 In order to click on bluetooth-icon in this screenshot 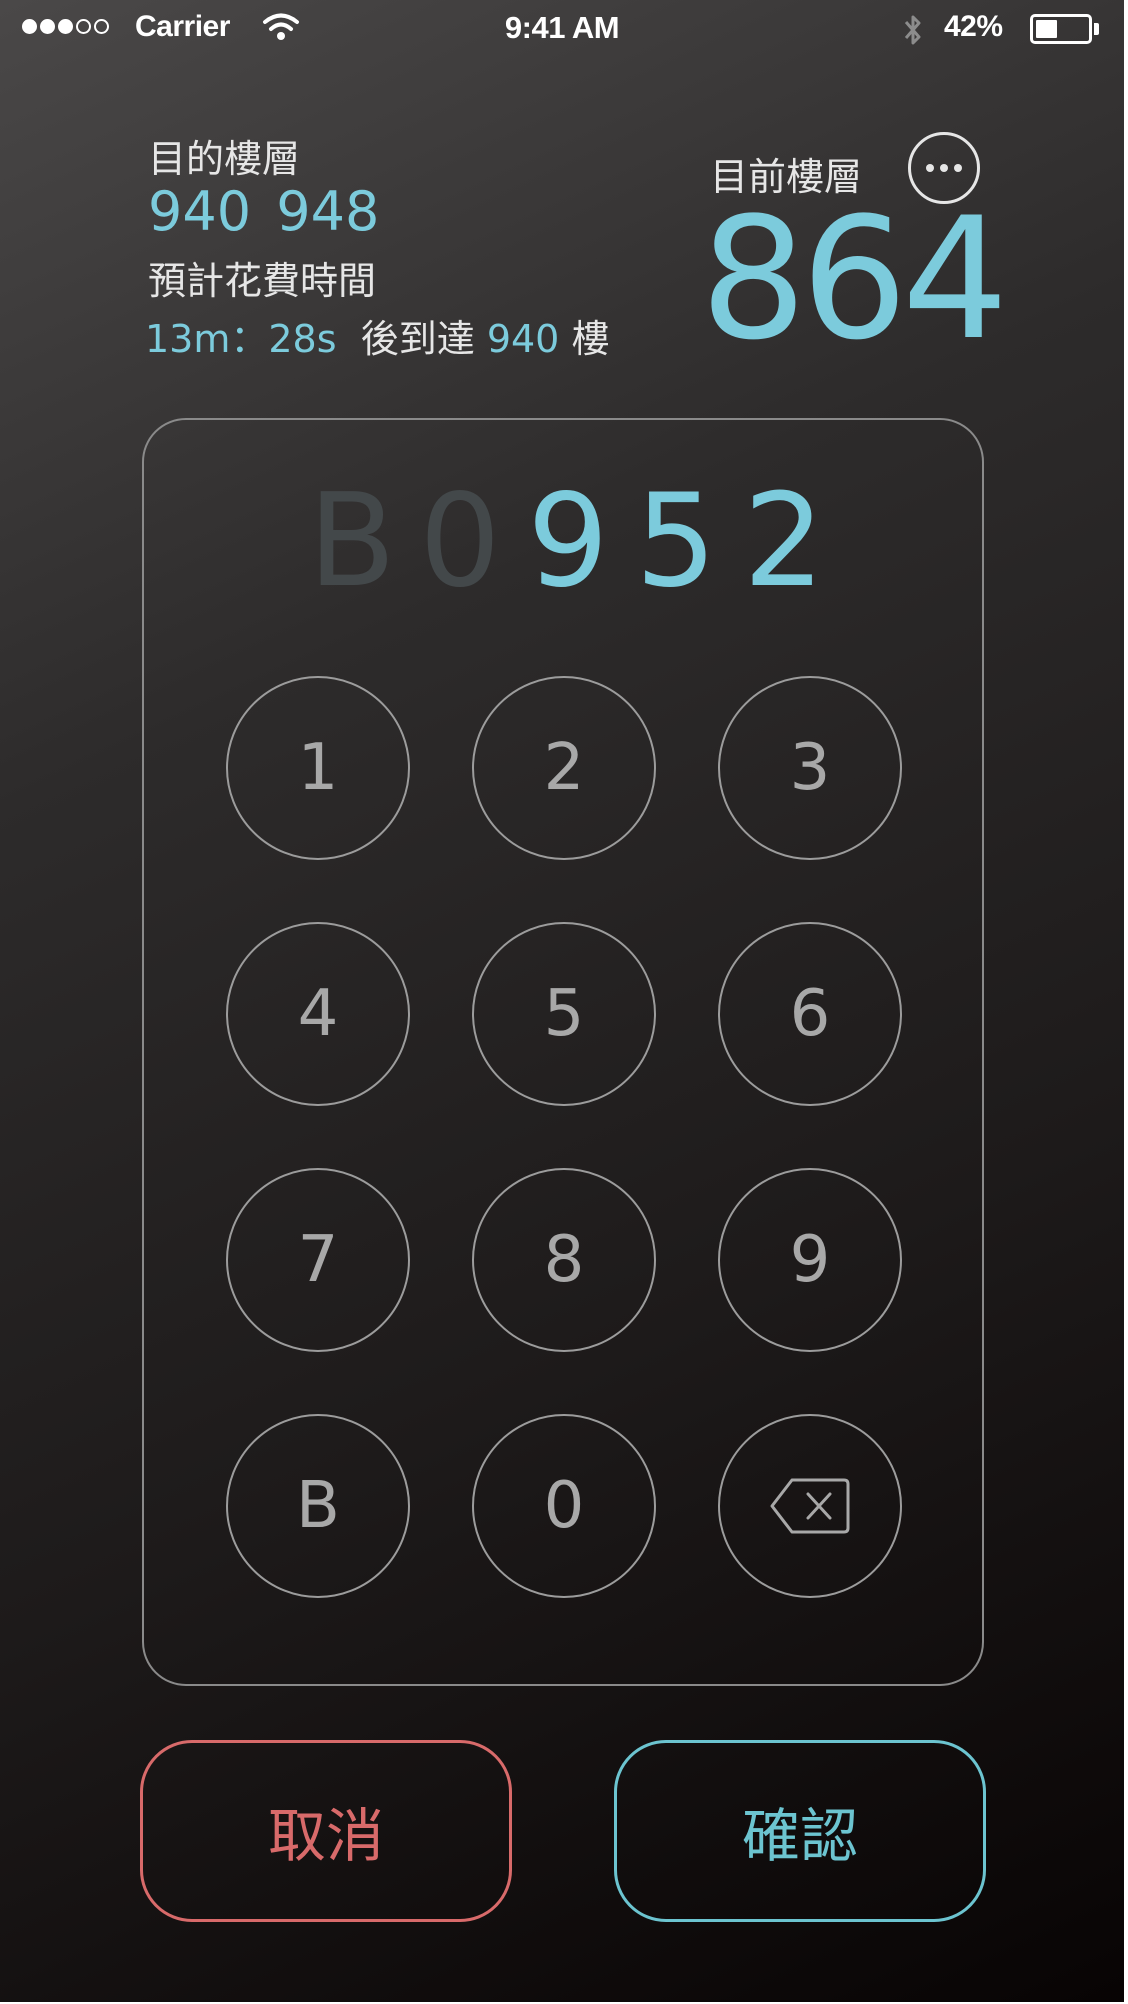, I will do `click(912, 30)`.